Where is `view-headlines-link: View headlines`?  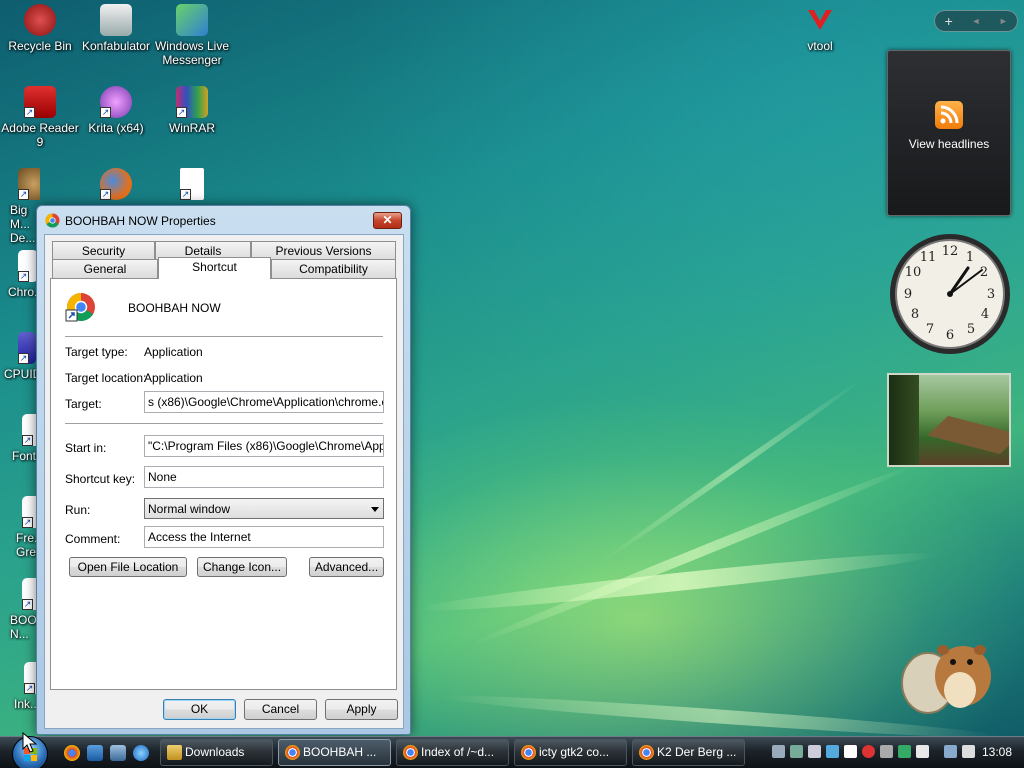 view-headlines-link: View headlines is located at coordinates (949, 144).